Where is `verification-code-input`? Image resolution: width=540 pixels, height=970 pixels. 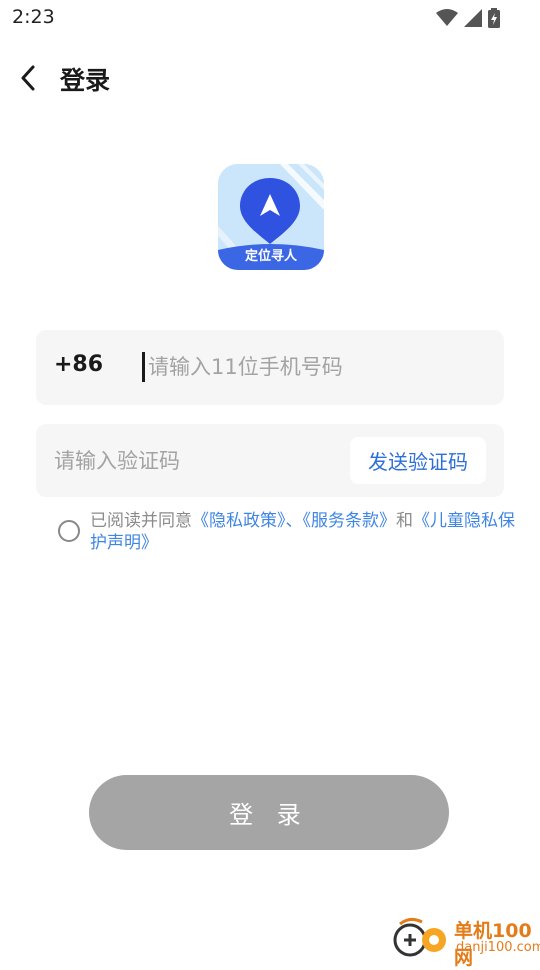
verification-code-input is located at coordinates (198, 461).